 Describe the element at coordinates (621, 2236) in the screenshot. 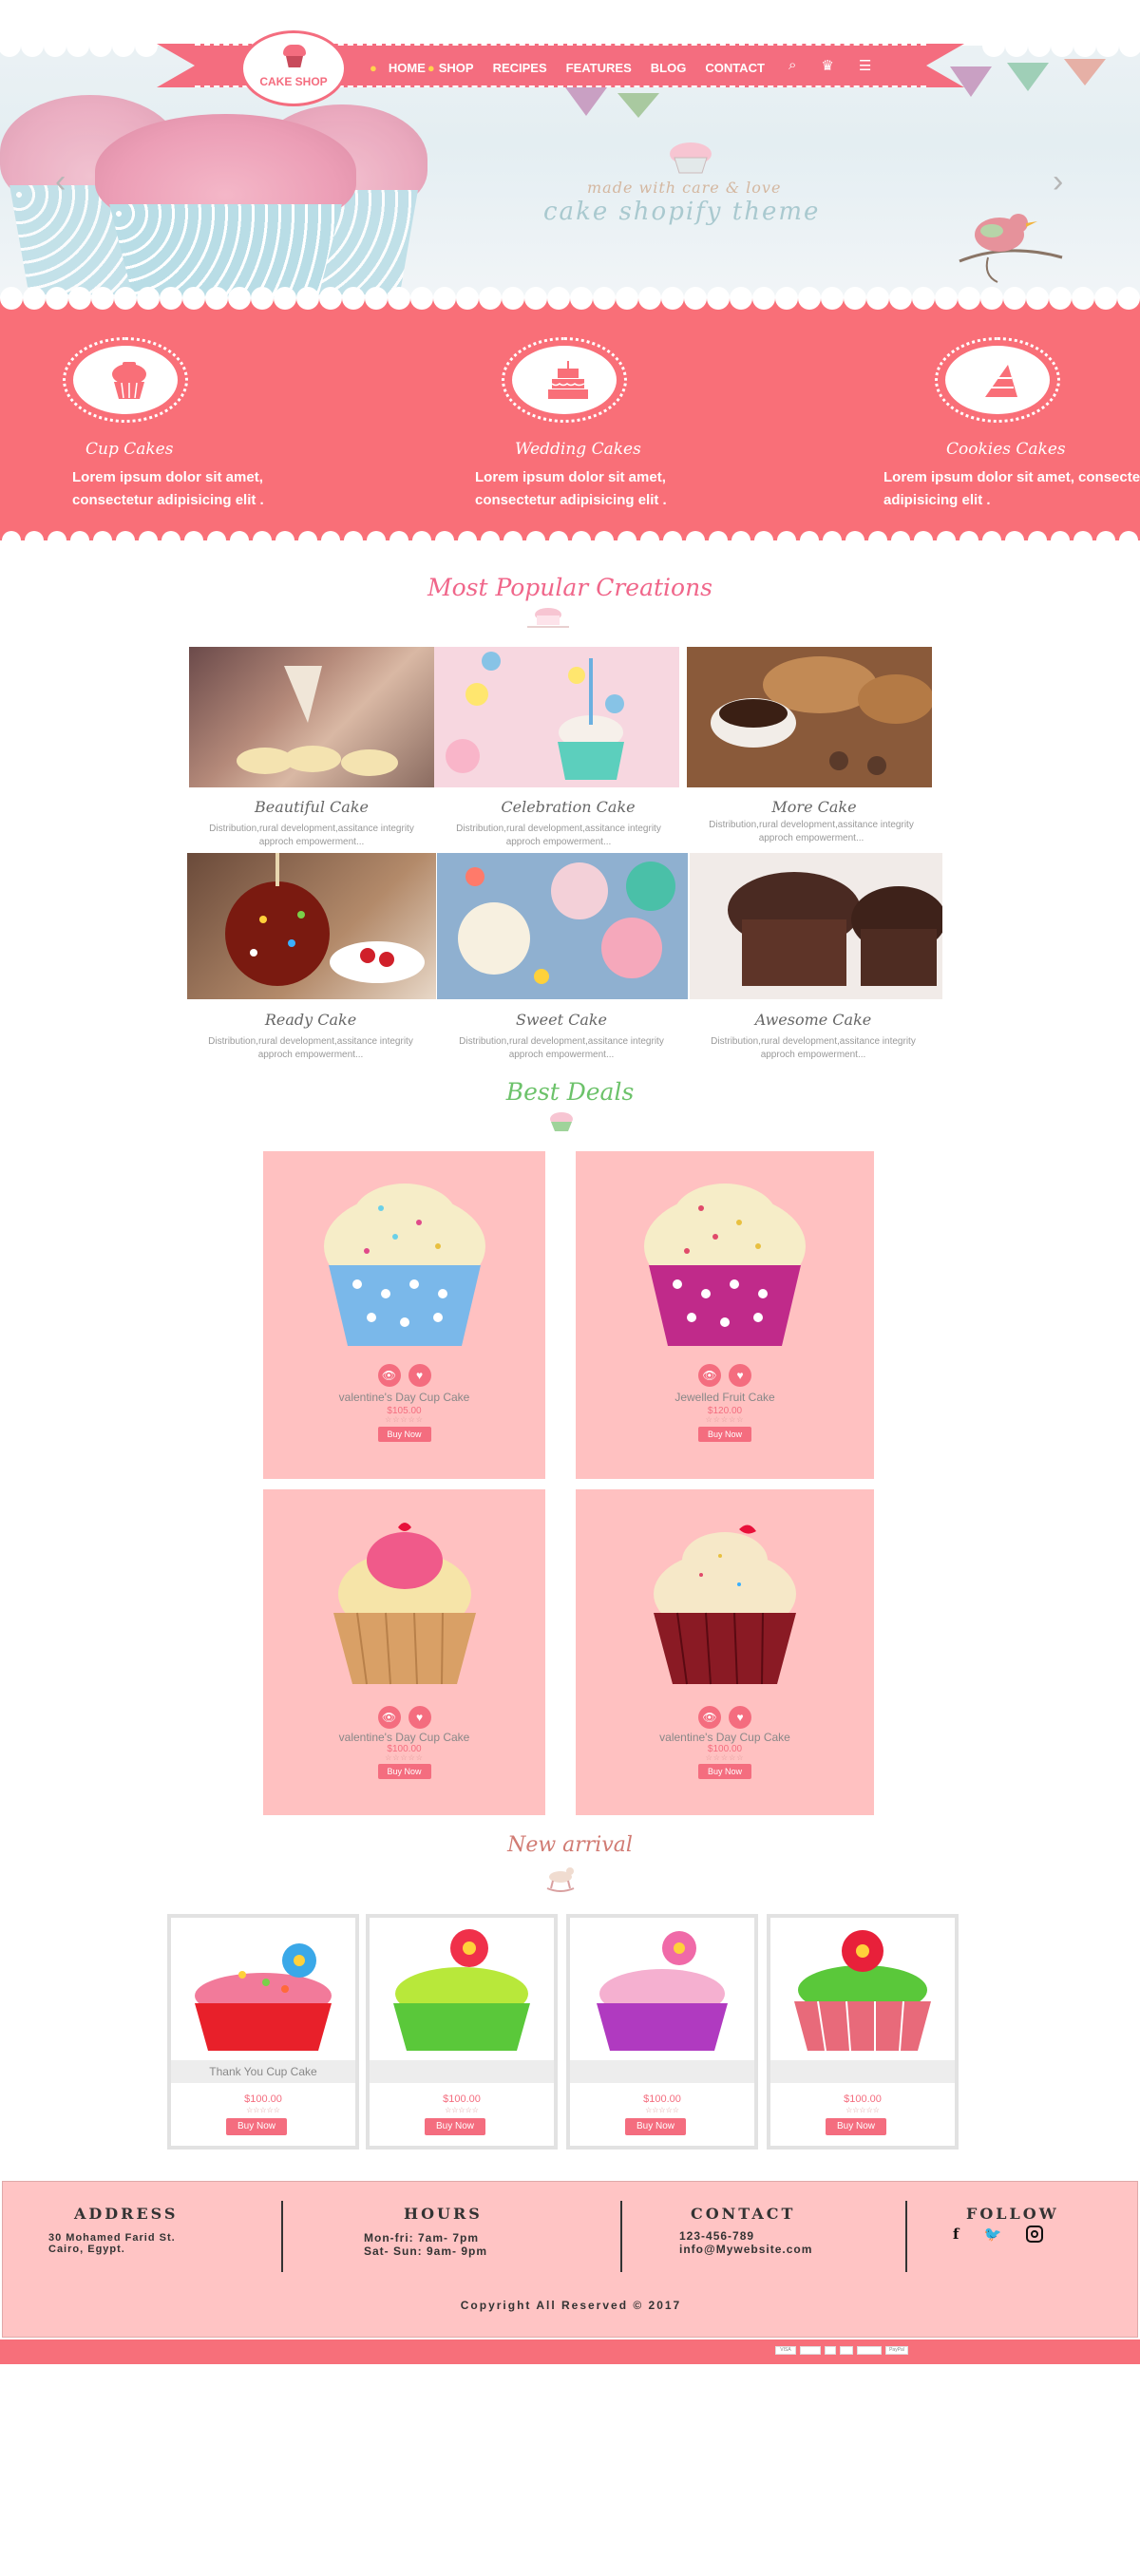

I see `footer-divider` at that location.